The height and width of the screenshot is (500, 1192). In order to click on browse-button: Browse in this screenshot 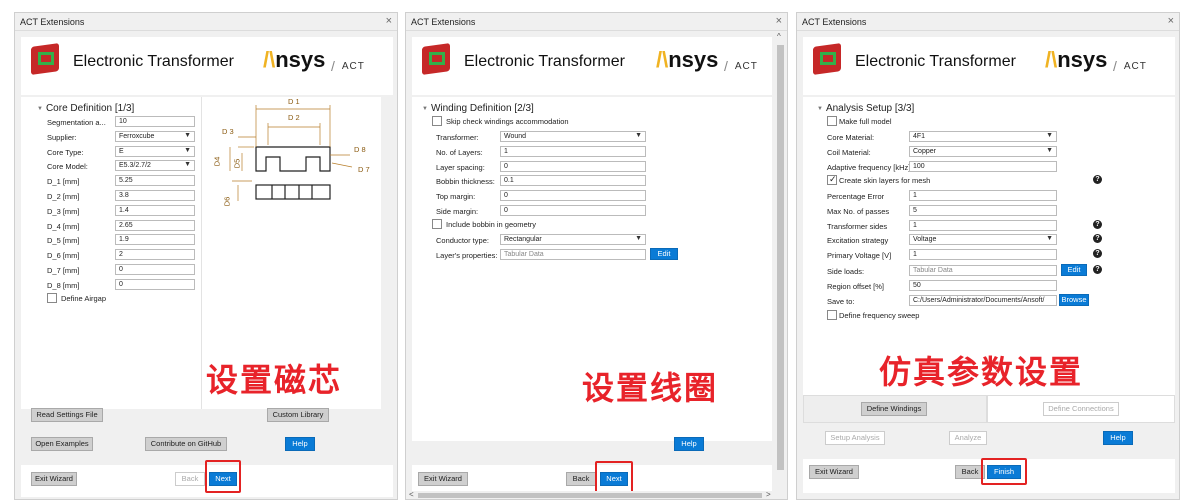, I will do `click(1074, 300)`.